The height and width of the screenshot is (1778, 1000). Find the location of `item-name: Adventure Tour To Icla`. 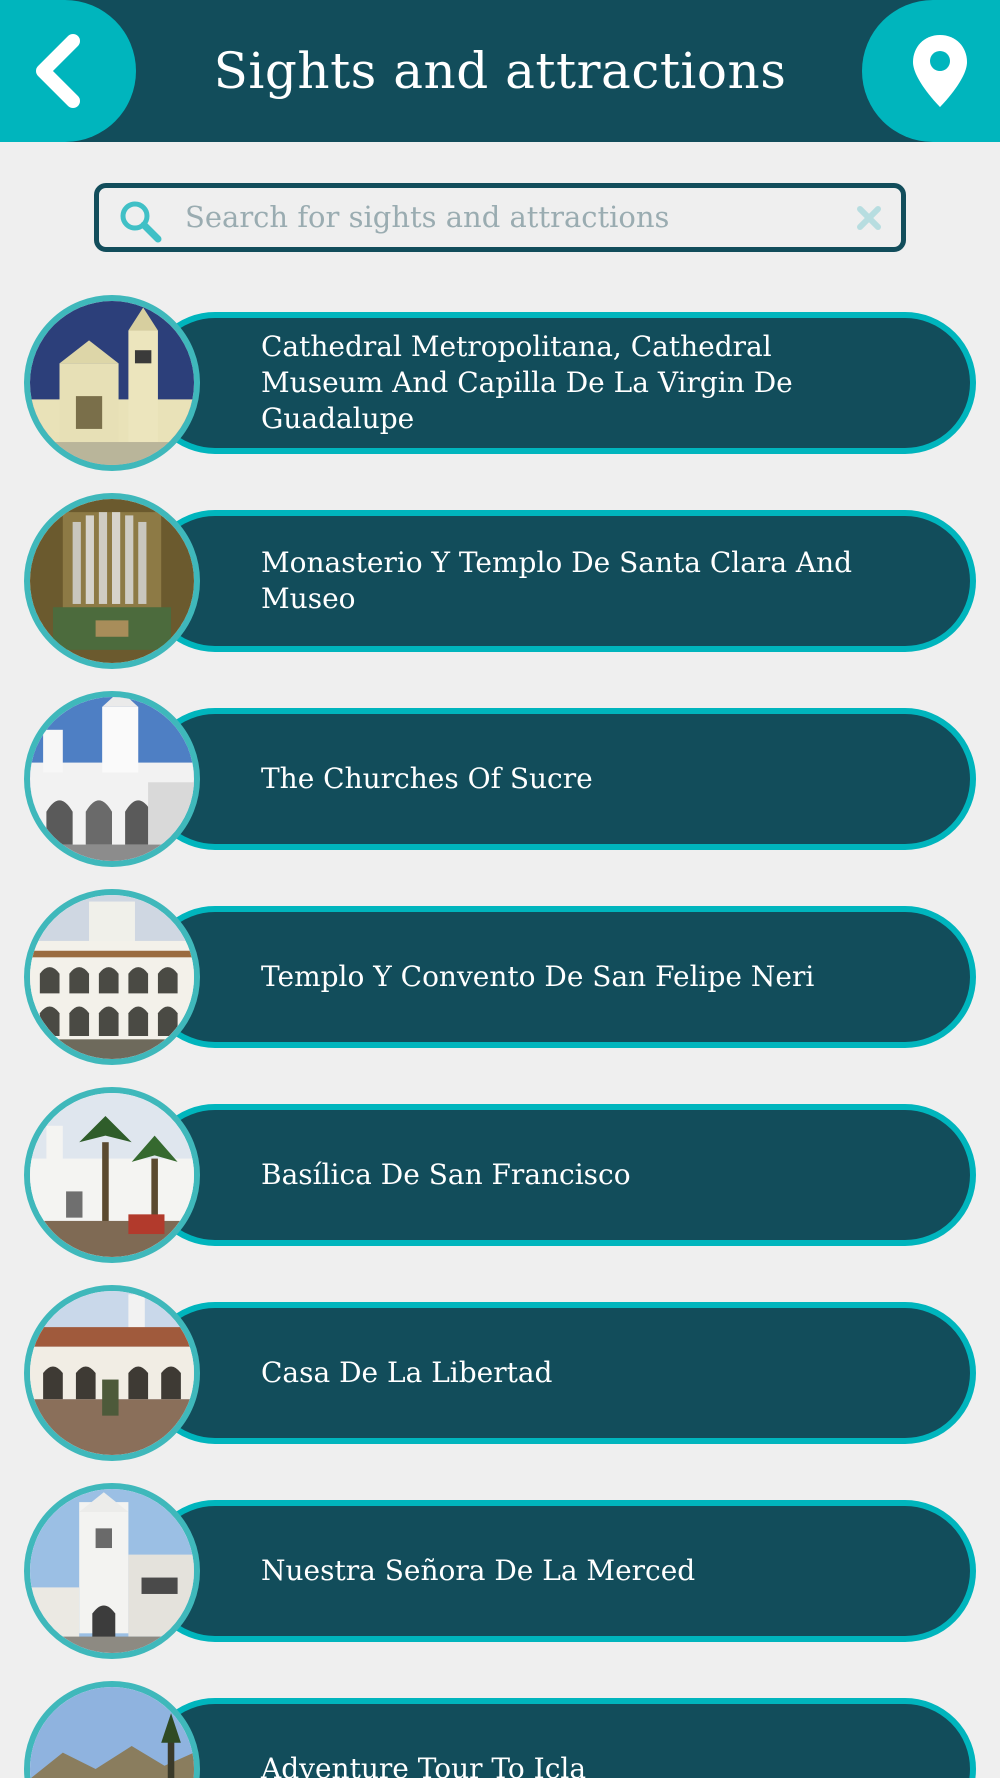

item-name: Adventure Tour To Icla is located at coordinates (424, 1765).